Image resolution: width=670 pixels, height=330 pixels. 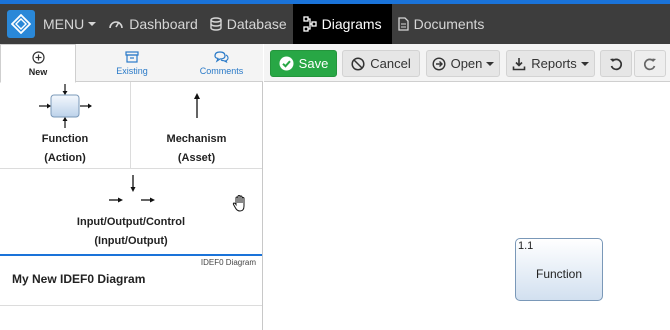 What do you see at coordinates (403, 24) in the screenshot?
I see `document-icon` at bounding box center [403, 24].